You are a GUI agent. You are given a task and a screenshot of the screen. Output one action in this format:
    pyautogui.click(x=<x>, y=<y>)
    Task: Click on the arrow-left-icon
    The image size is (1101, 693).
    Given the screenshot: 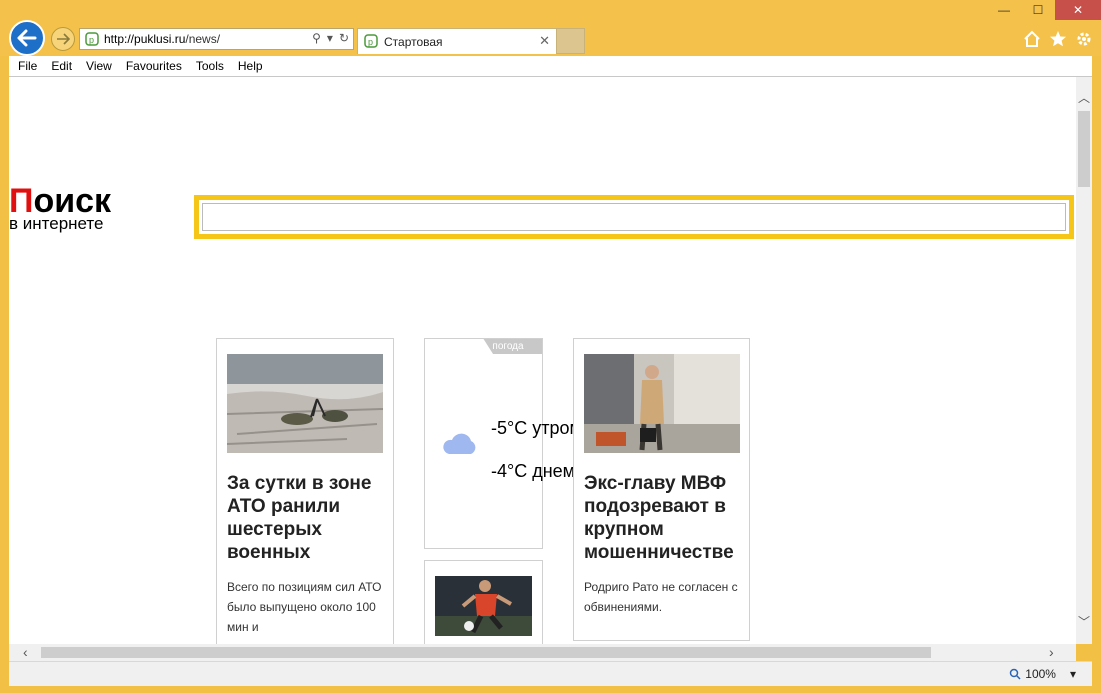 What is the action you would take?
    pyautogui.click(x=27, y=38)
    